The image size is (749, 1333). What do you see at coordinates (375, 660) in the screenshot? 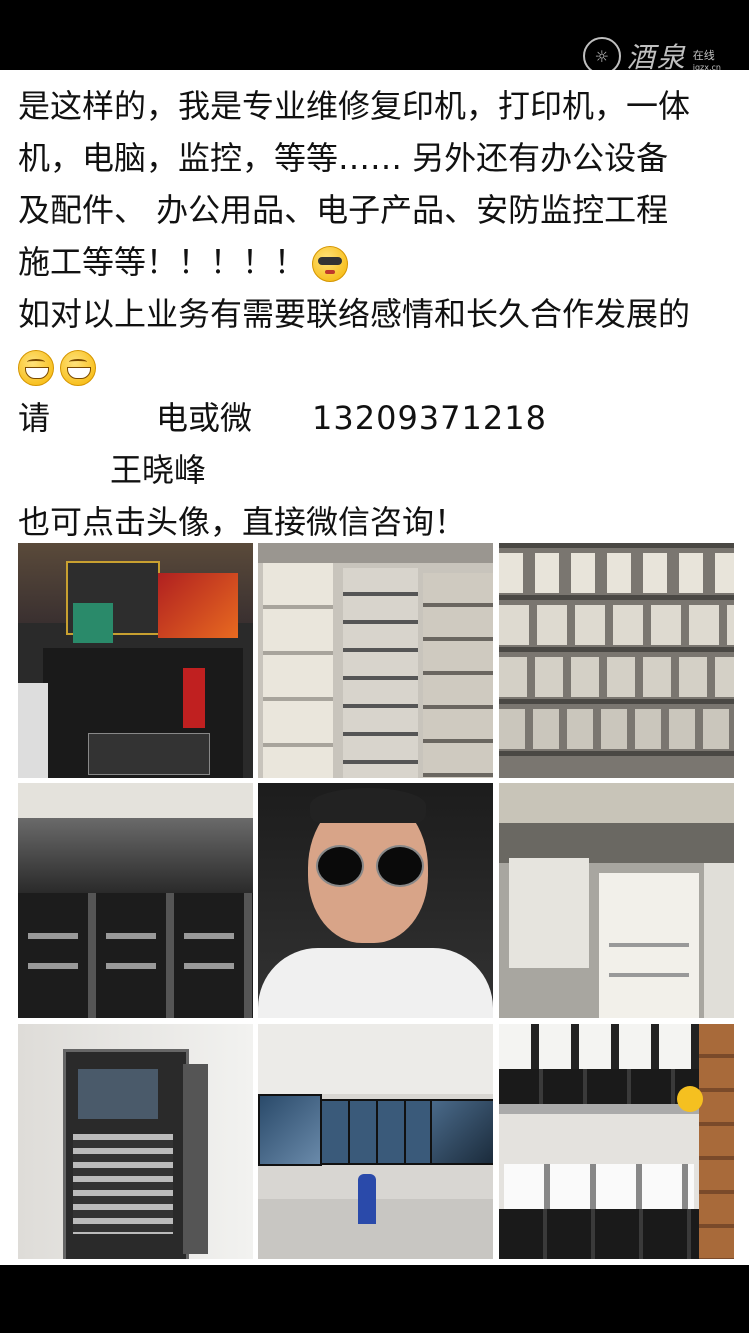
I see `photo-projectors-stack` at bounding box center [375, 660].